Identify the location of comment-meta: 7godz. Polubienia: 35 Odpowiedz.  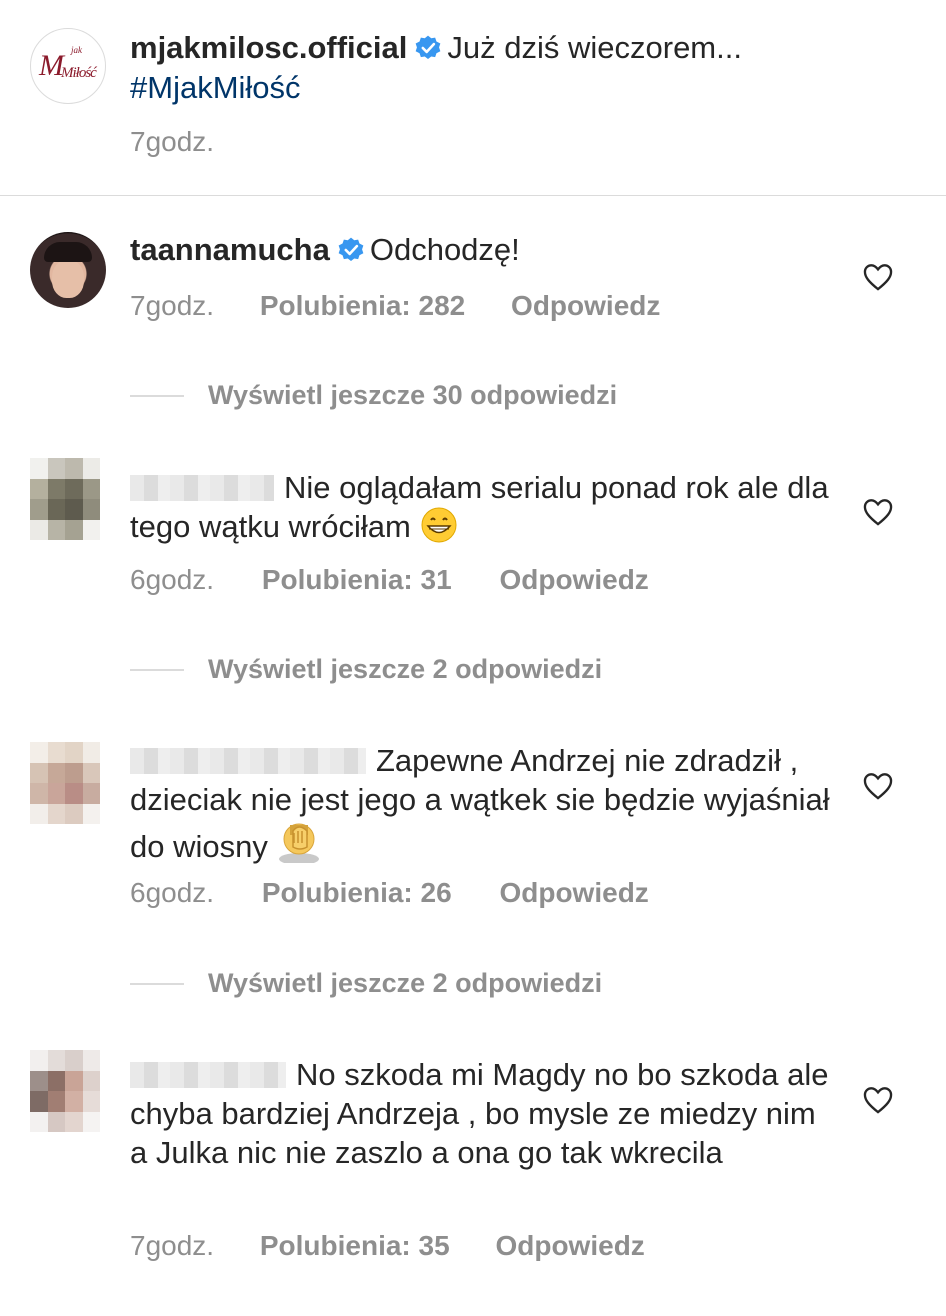
(387, 1246).